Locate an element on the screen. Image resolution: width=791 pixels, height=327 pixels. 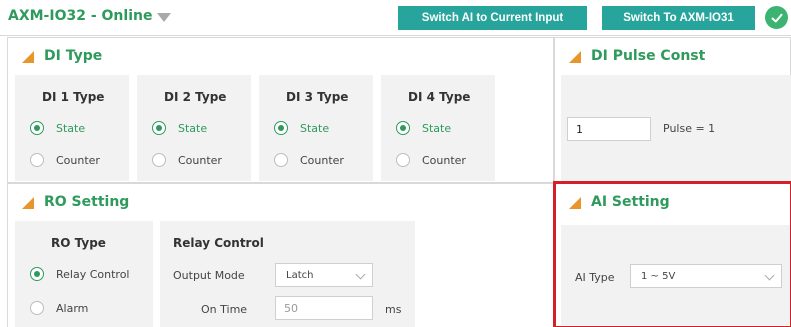
di3-state-label: State is located at coordinates (315, 128).